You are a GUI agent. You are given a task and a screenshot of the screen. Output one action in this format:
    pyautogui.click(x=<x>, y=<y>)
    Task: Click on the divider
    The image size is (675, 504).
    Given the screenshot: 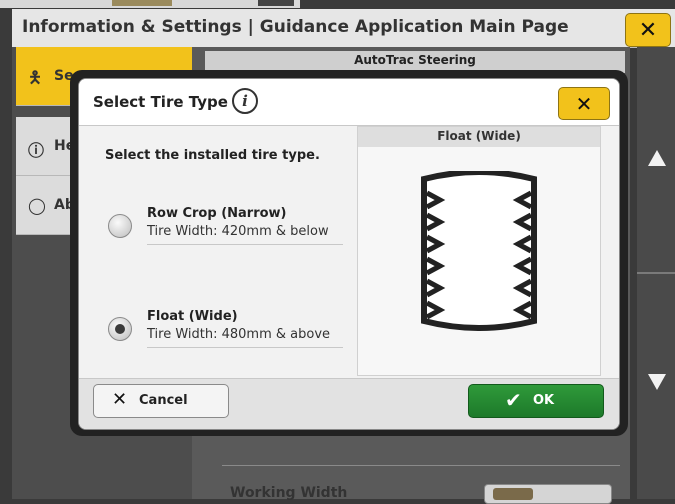 What is the action you would take?
    pyautogui.click(x=421, y=465)
    